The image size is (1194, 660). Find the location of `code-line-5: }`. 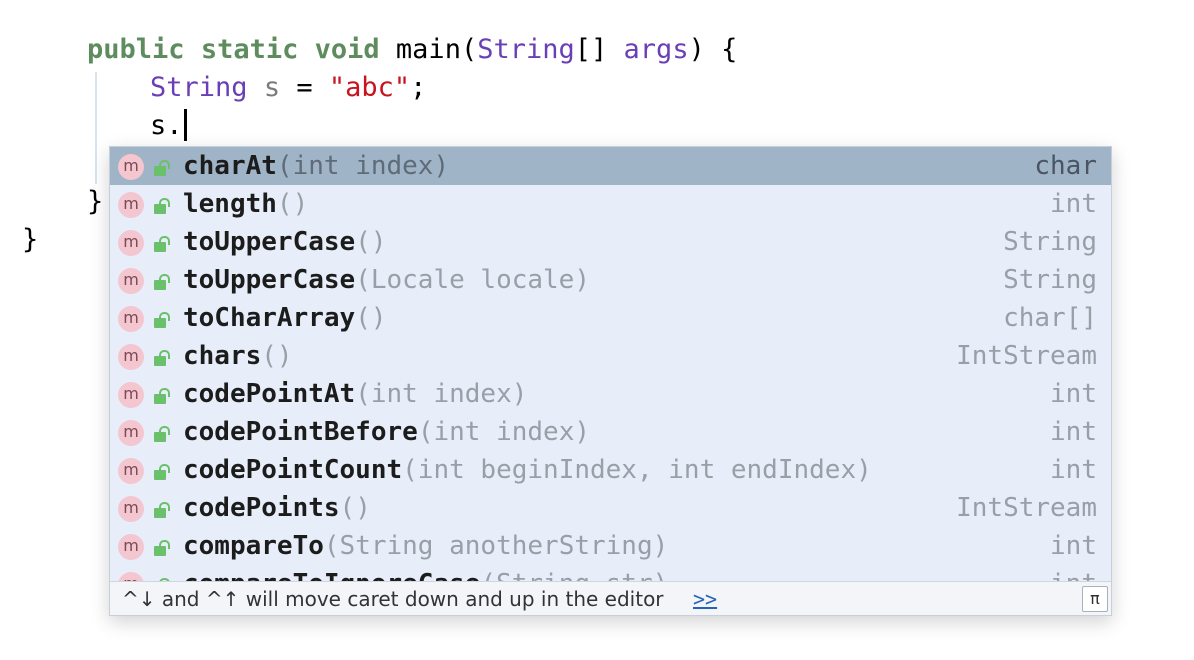

code-line-5: } is located at coordinates (30, 240).